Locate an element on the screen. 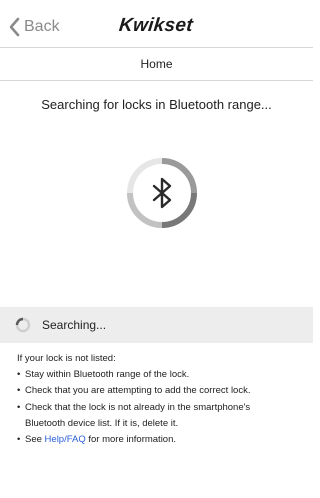 The image size is (320, 498). header-bar: Back Kwikset is located at coordinates (156, 24).